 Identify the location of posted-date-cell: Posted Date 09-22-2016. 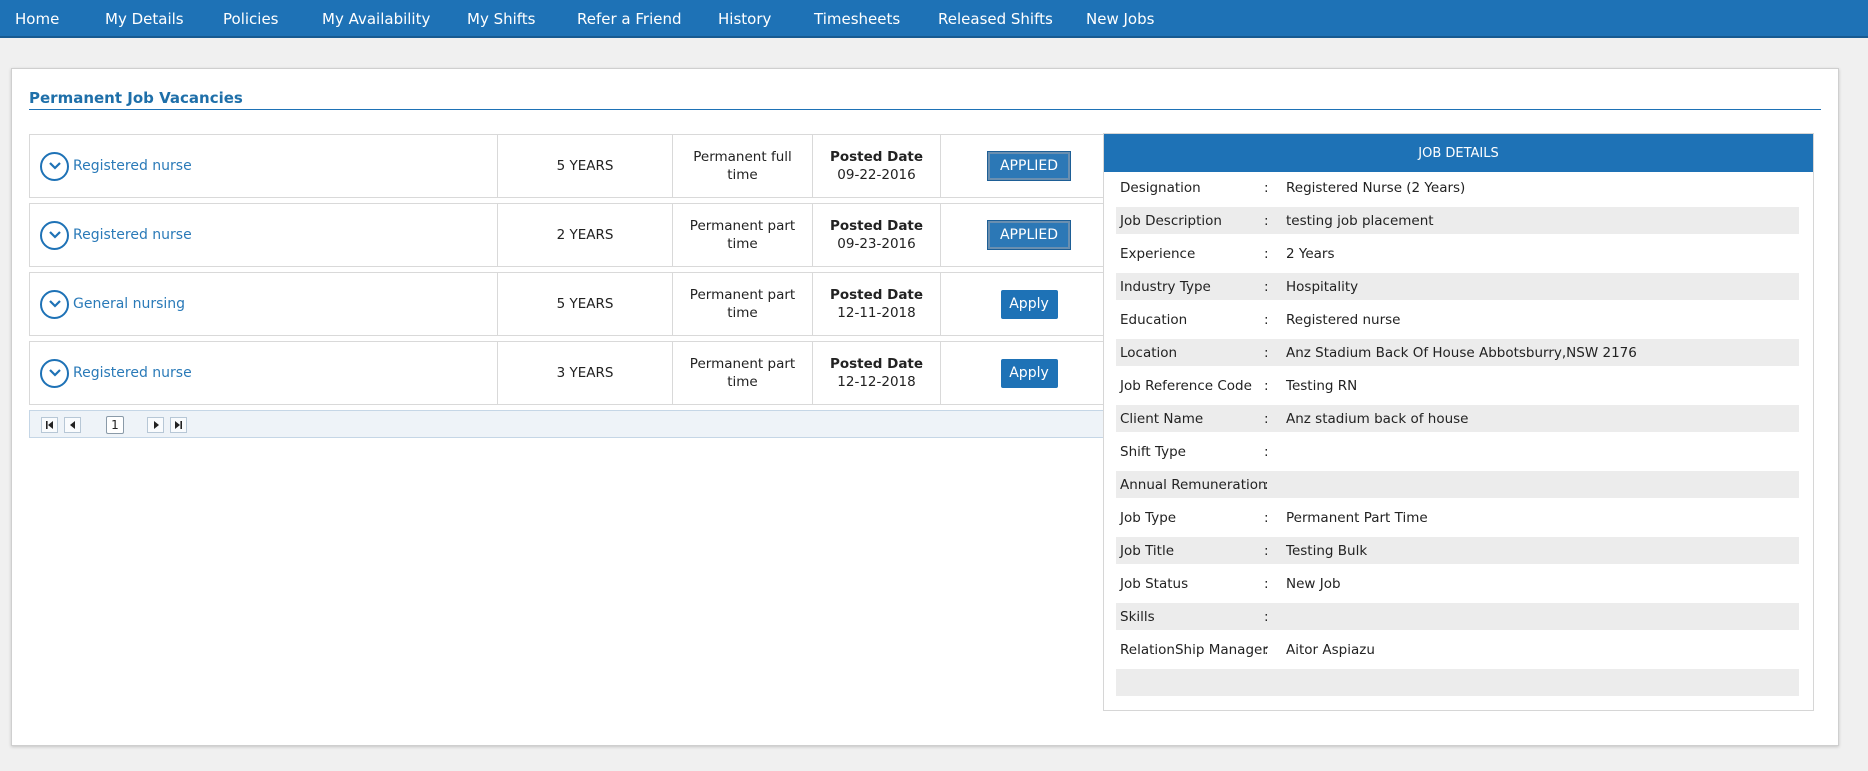
(876, 166).